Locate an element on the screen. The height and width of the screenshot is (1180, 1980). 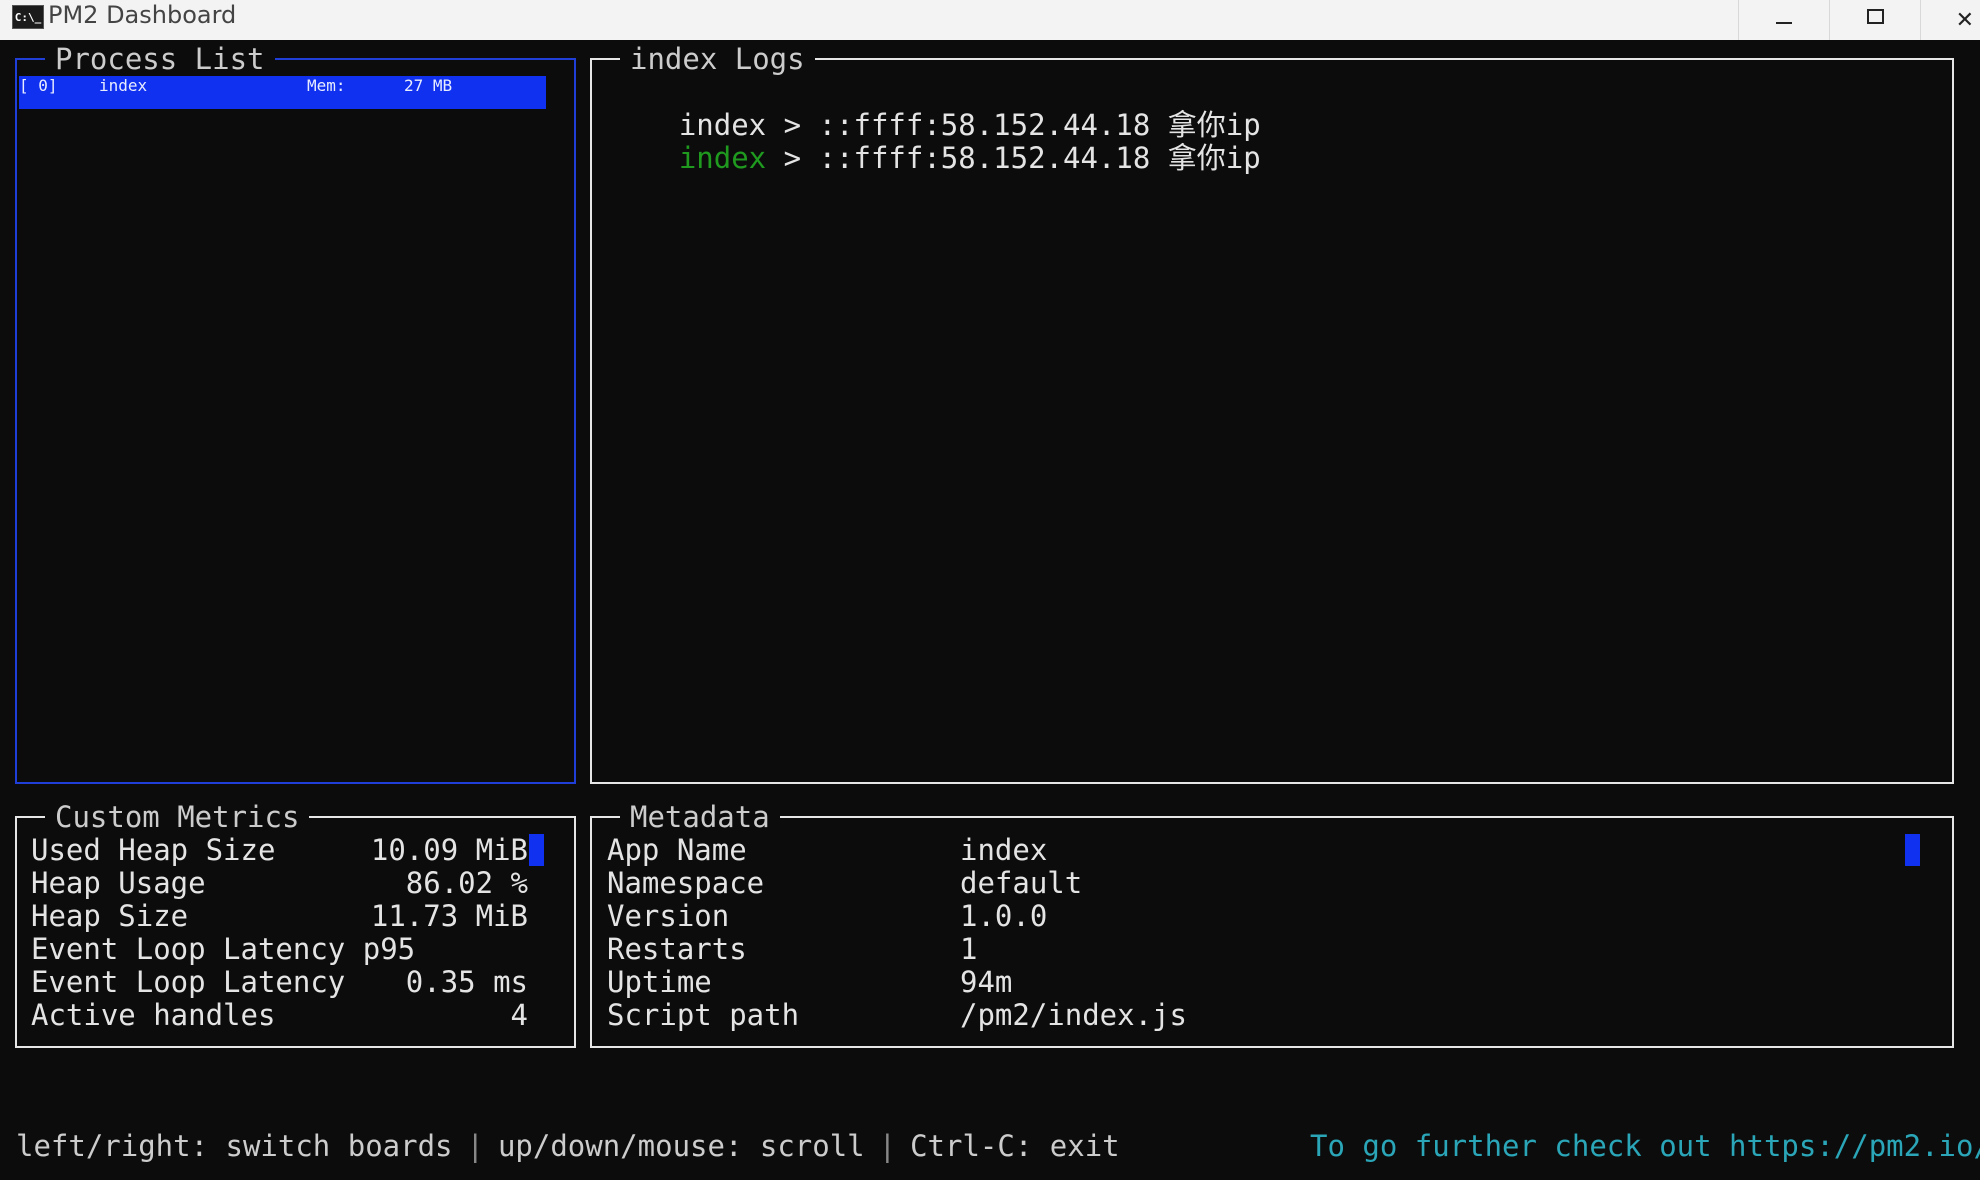
process-row: [ 0] index Mem: 27 MB is located at coordinates (282, 92).